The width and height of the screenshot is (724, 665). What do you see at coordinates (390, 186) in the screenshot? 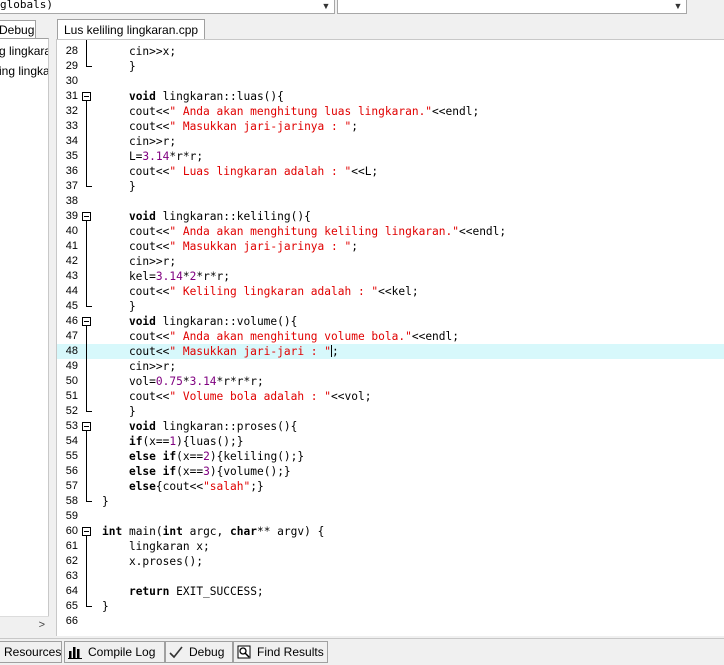
I see `code-line: 37 }` at bounding box center [390, 186].